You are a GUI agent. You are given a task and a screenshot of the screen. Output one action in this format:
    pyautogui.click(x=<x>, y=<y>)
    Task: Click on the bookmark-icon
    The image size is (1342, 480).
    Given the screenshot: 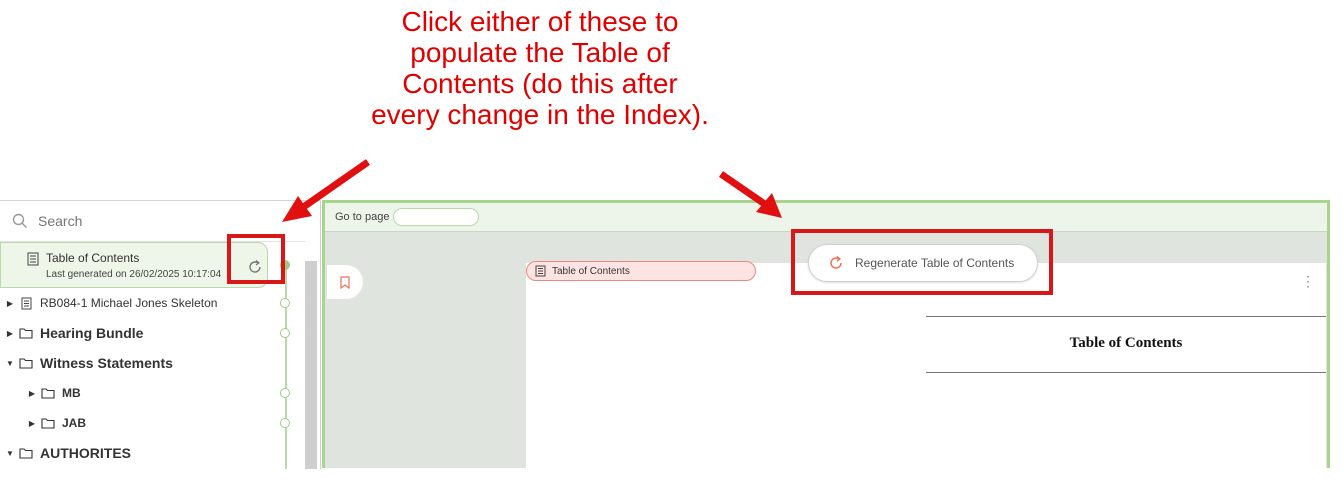 What is the action you would take?
    pyautogui.click(x=345, y=282)
    